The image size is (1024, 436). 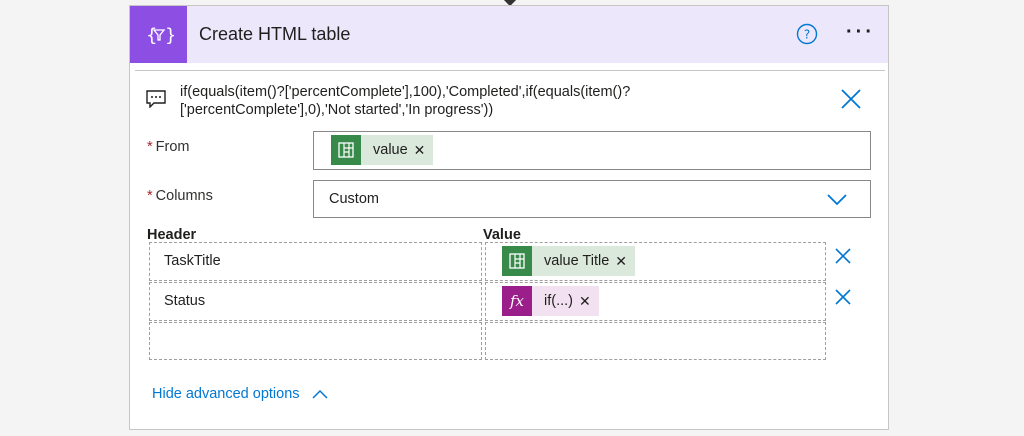 I want to click on columns-dropdown: Custom, so click(x=592, y=199).